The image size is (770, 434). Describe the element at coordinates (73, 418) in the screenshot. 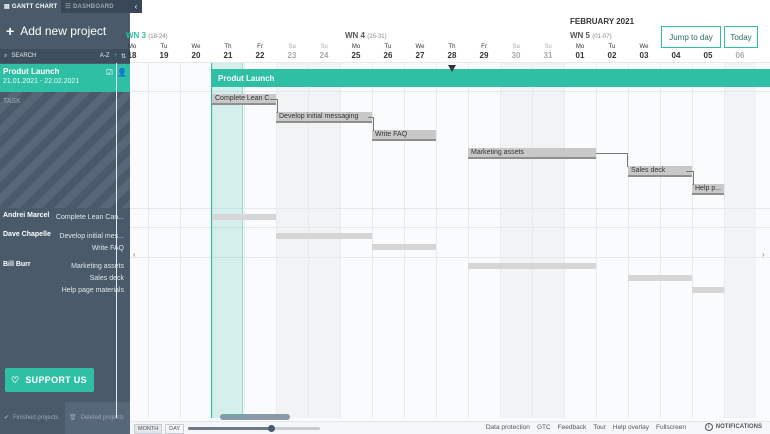

I see `trash-icon: 🗑` at that location.